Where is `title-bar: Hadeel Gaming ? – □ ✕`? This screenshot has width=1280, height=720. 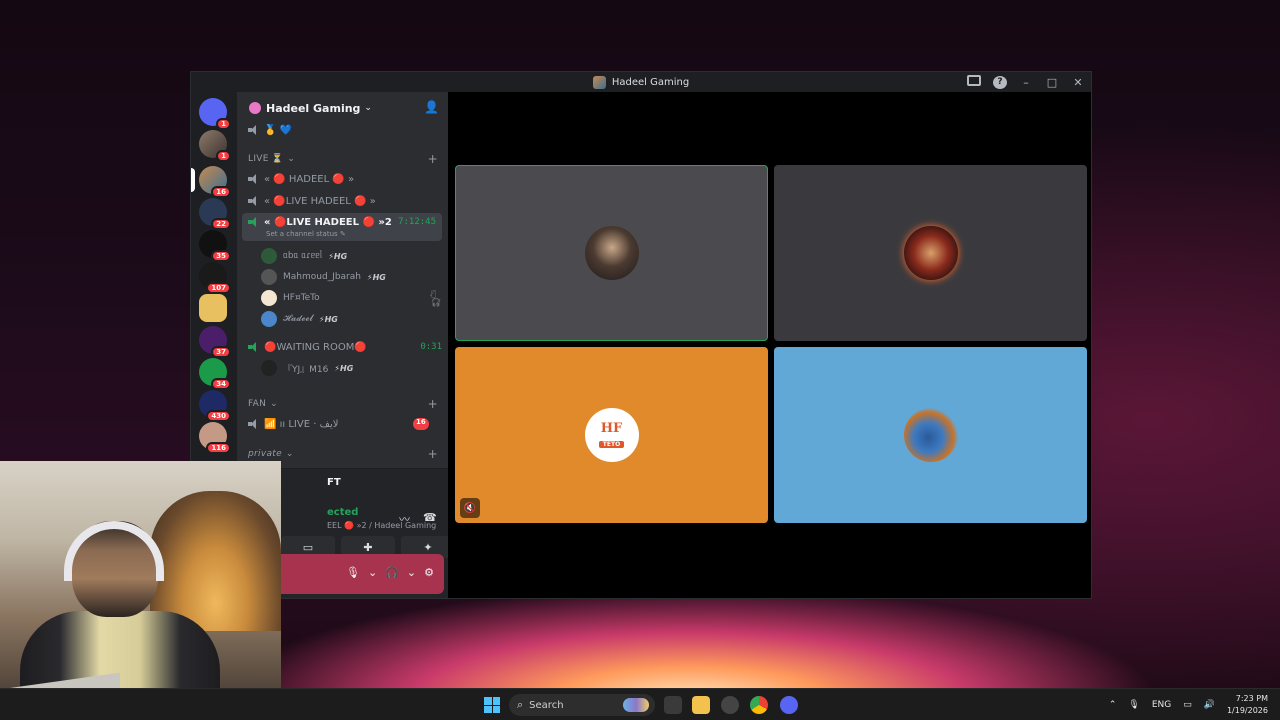 title-bar: Hadeel Gaming ? – □ ✕ is located at coordinates (641, 82).